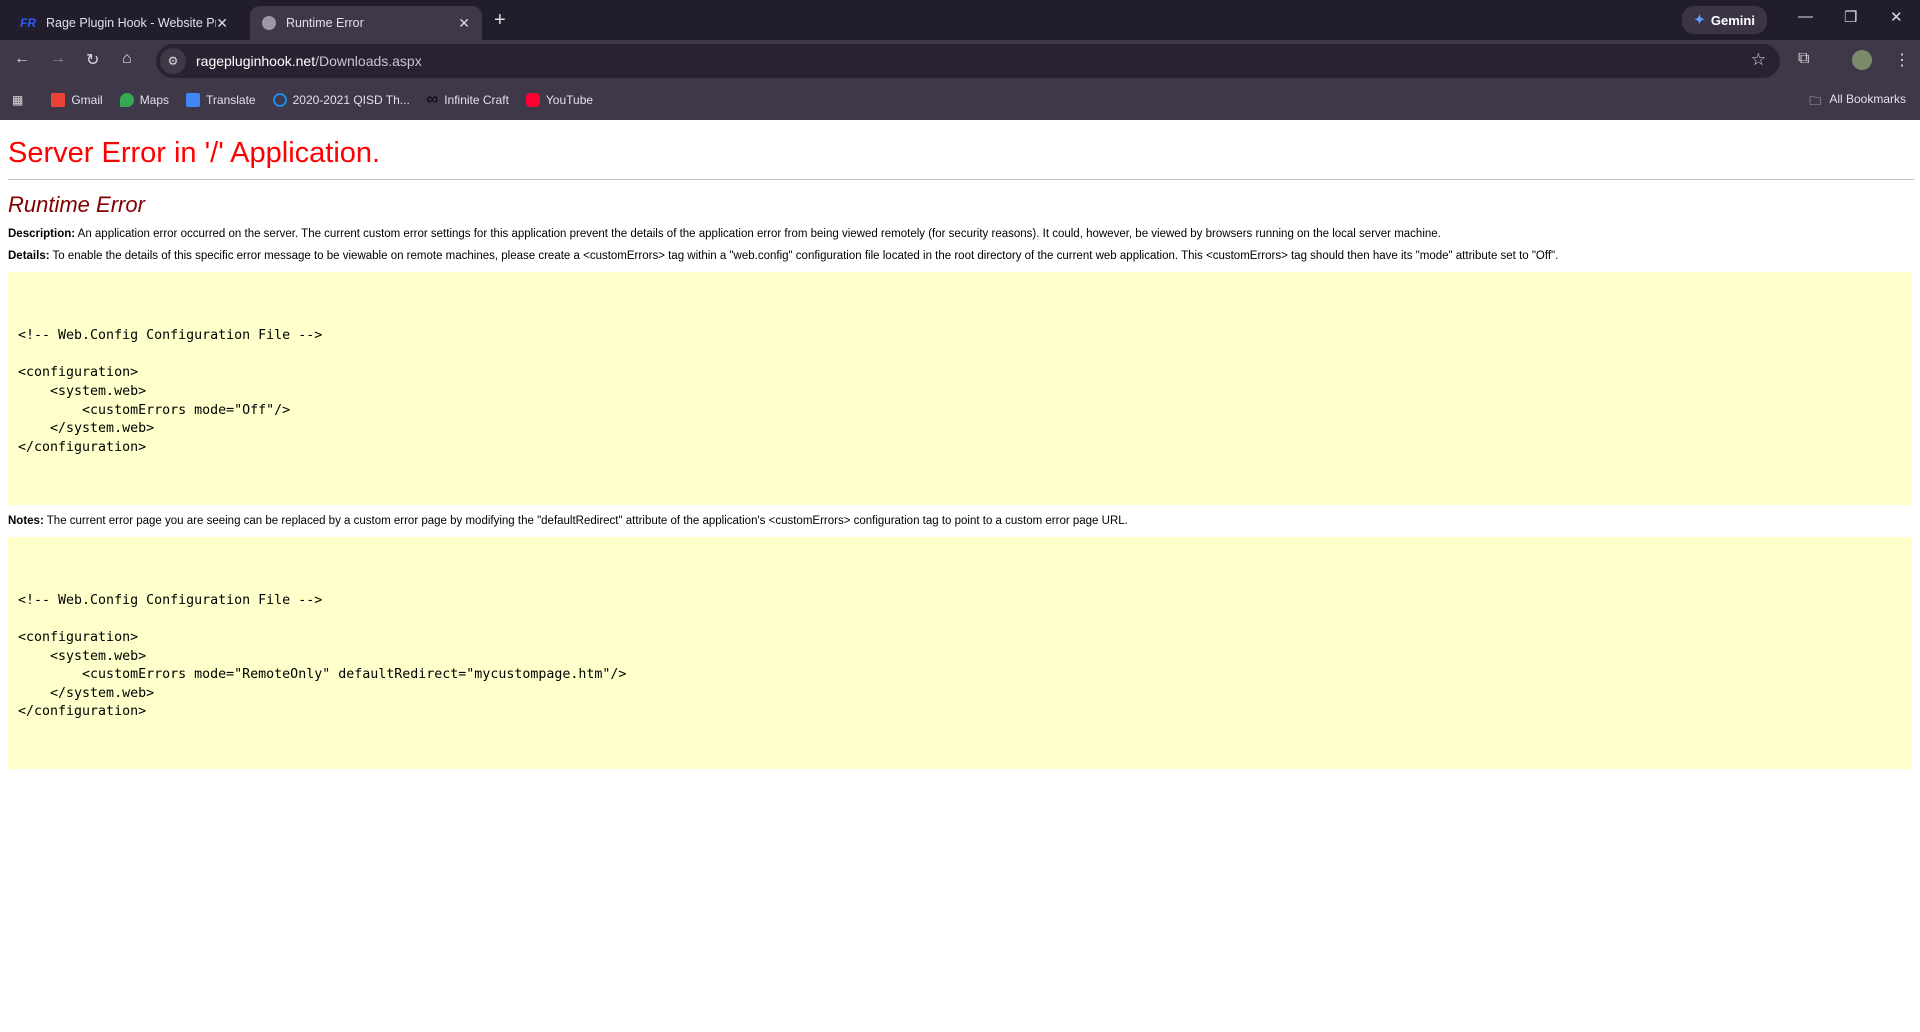 This screenshot has width=1920, height=1032. What do you see at coordinates (279, 100) in the screenshot?
I see `qisd-icon` at bounding box center [279, 100].